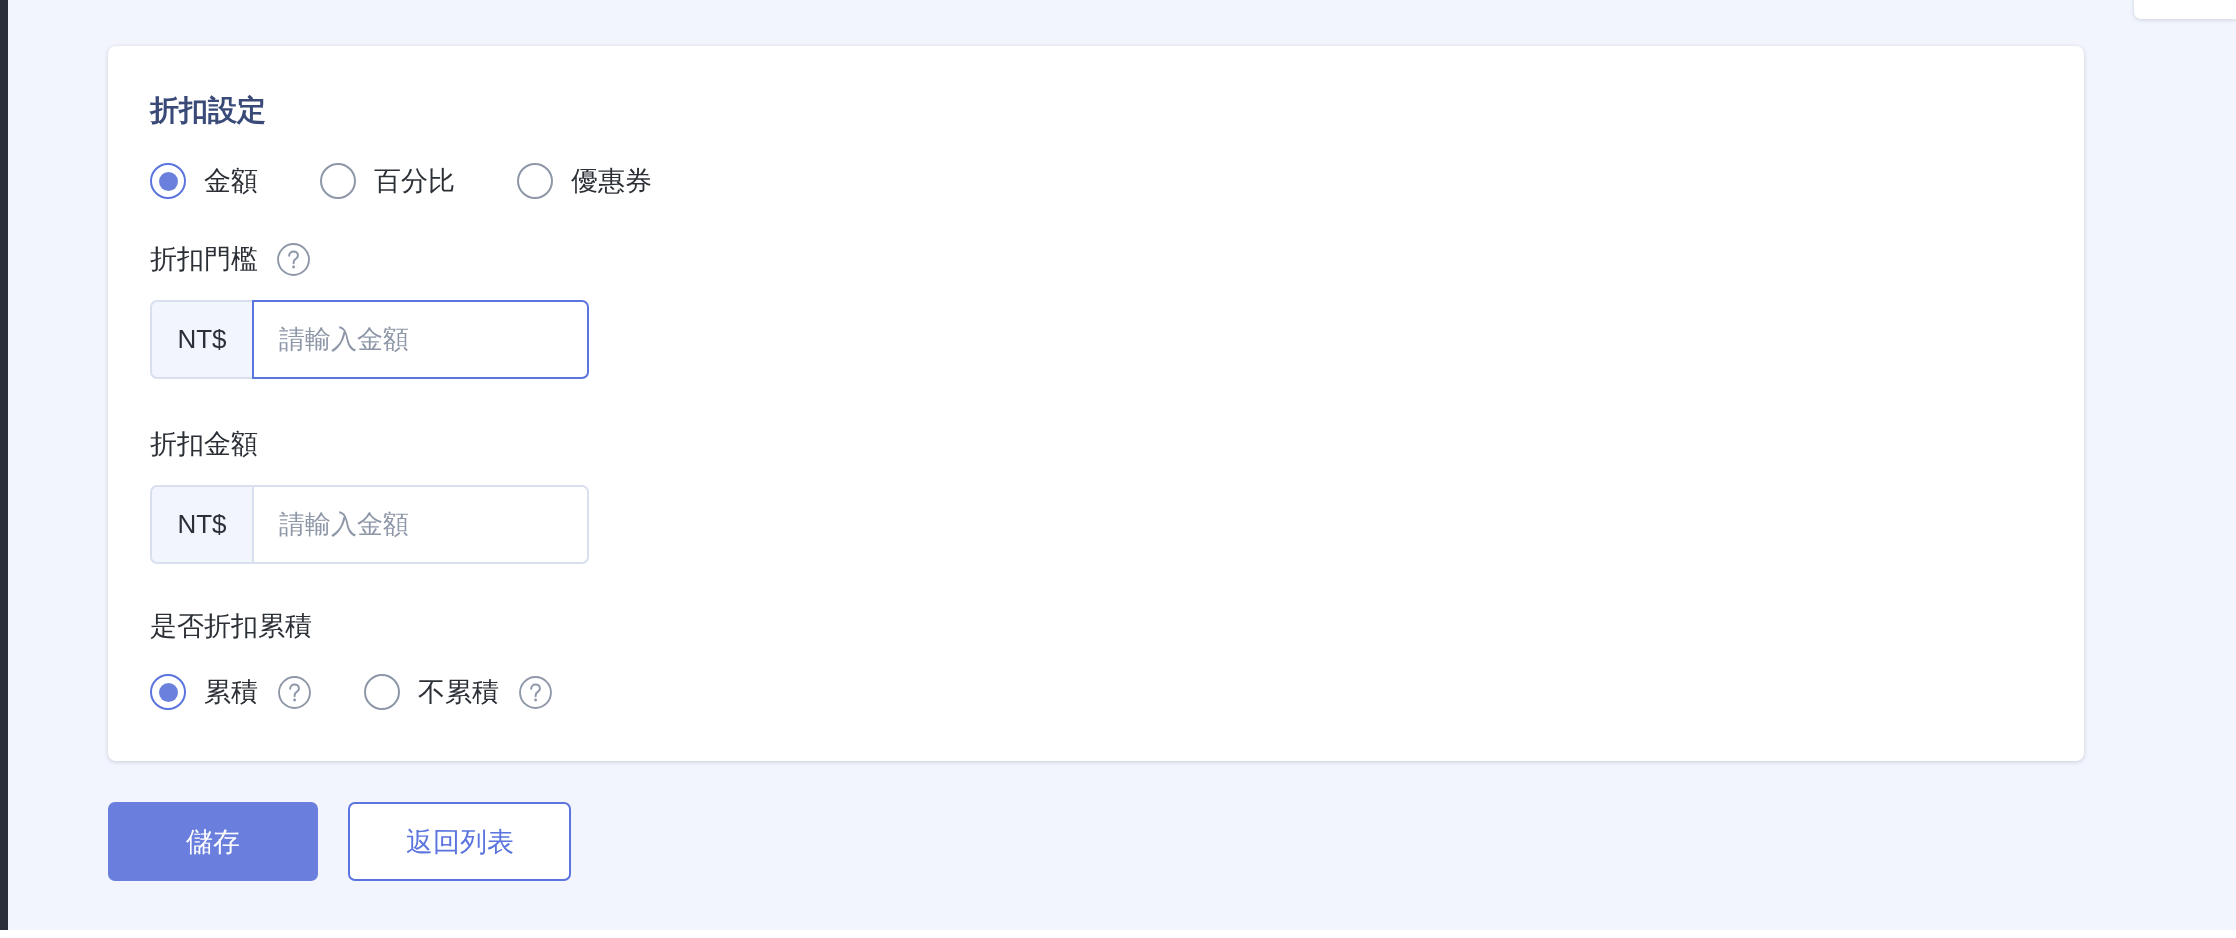 The width and height of the screenshot is (2236, 938). What do you see at coordinates (231, 626) in the screenshot?
I see `field-label: 是否折扣累積` at bounding box center [231, 626].